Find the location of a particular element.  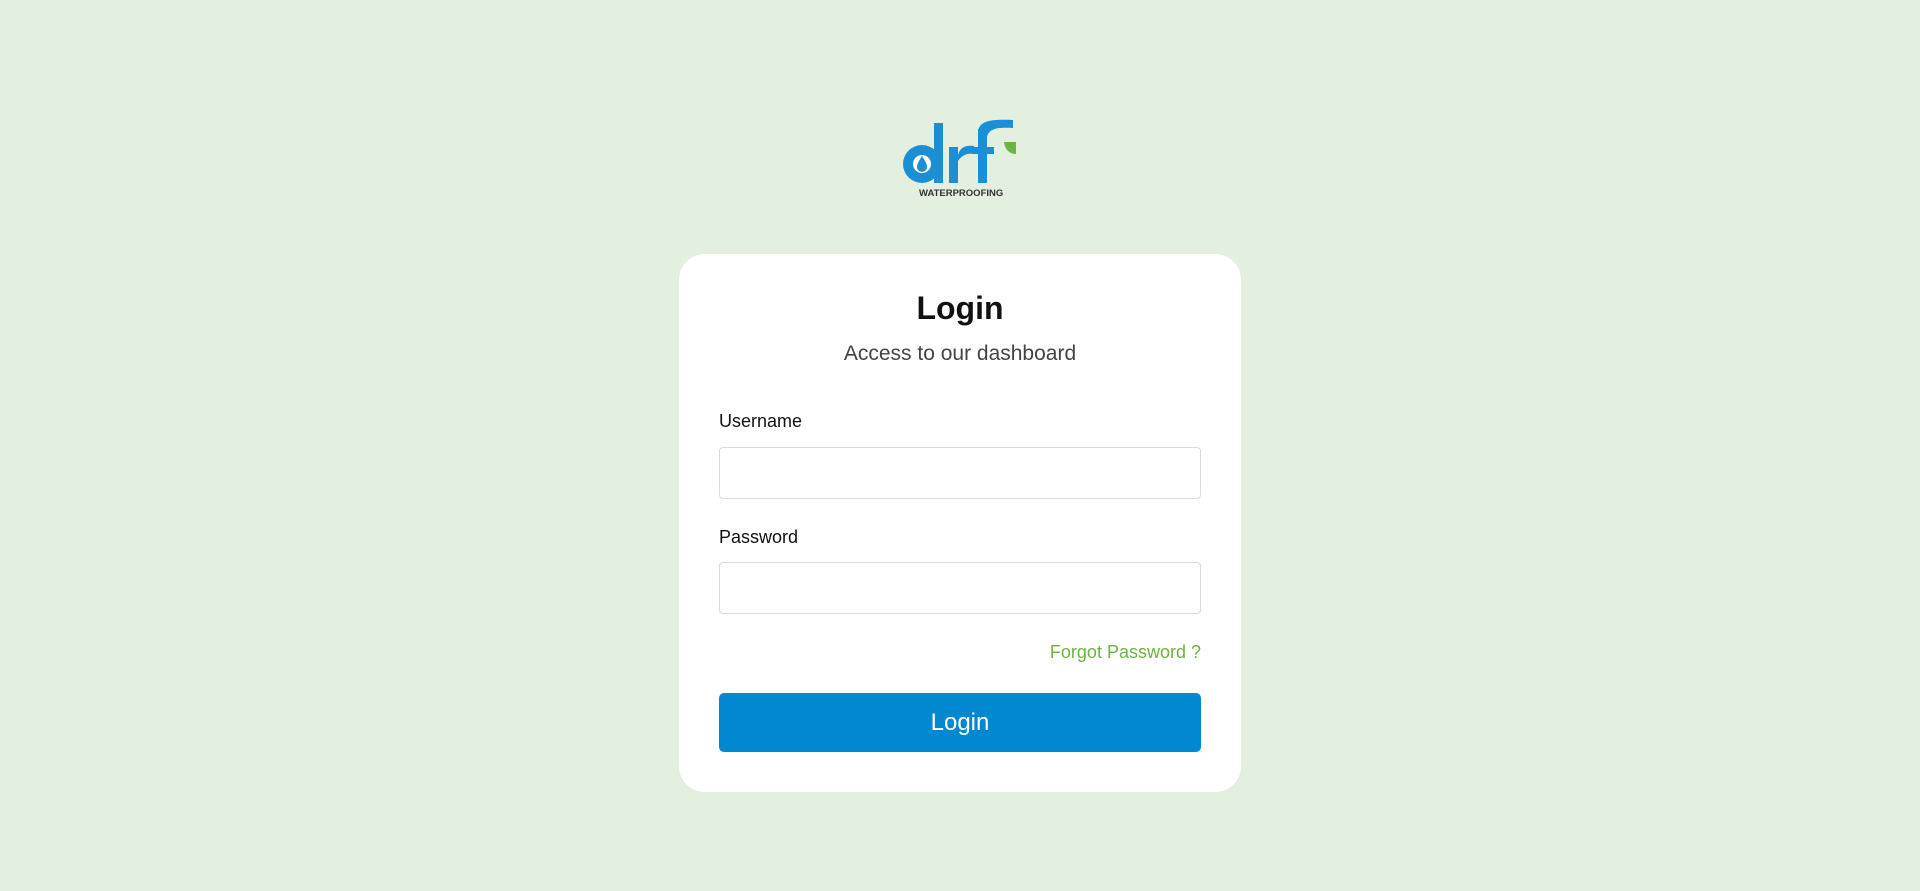

drf-waterproofing-logo: WATERPROOFING is located at coordinates (960, 159).